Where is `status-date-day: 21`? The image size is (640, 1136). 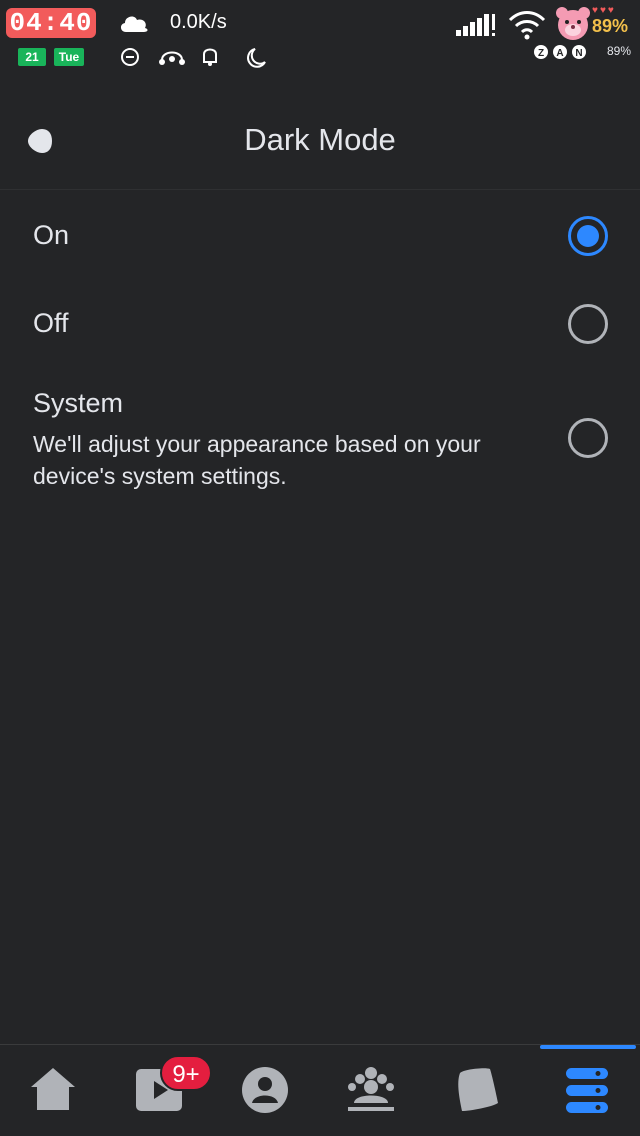 status-date-day: 21 is located at coordinates (32, 57).